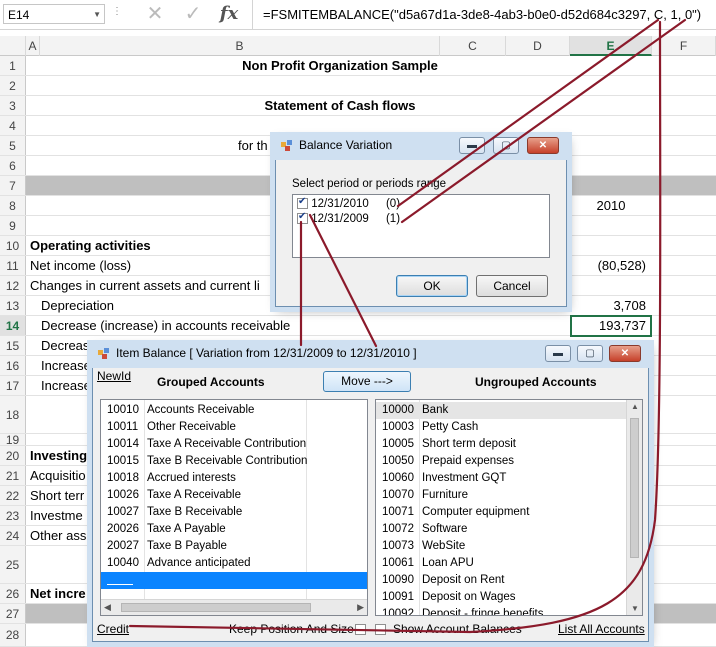  Describe the element at coordinates (13, 495) in the screenshot. I see `row-header: 22` at that location.